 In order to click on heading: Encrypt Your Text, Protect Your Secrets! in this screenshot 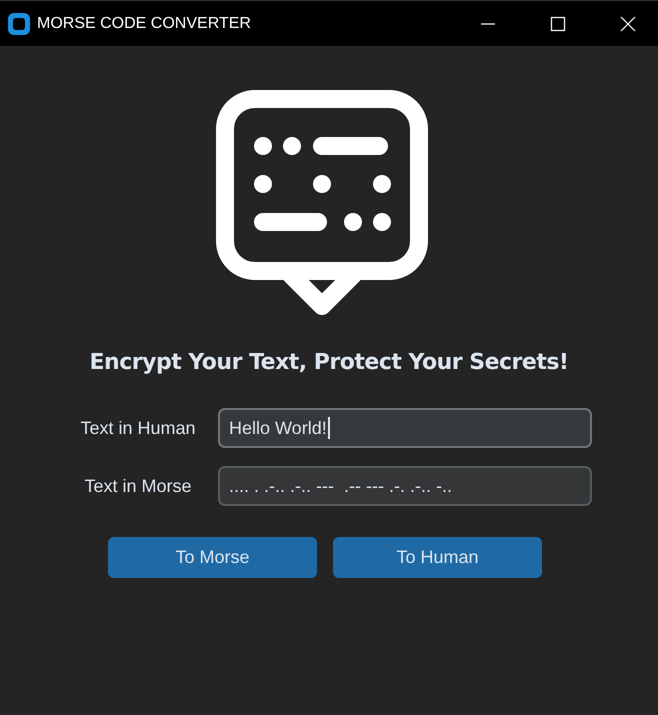, I will do `click(329, 362)`.